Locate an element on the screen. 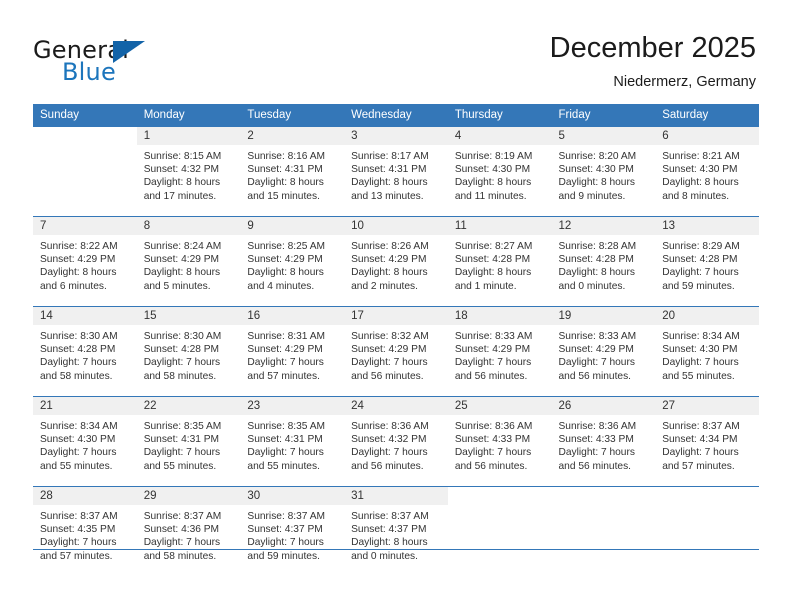  day-number: 5 is located at coordinates (603, 136).